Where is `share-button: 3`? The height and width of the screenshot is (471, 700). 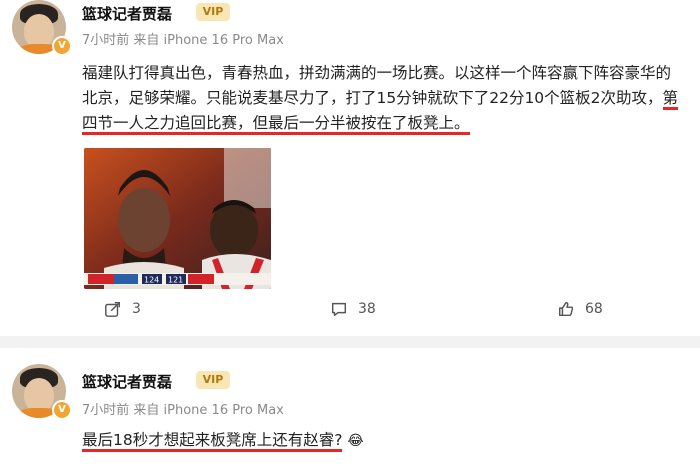 share-button: 3 is located at coordinates (122, 309).